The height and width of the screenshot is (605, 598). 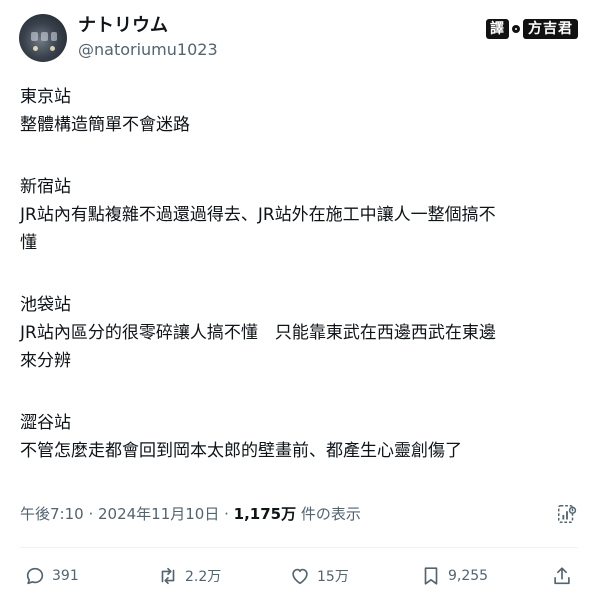 I want to click on view-label: 件の表示, so click(x=328, y=514).